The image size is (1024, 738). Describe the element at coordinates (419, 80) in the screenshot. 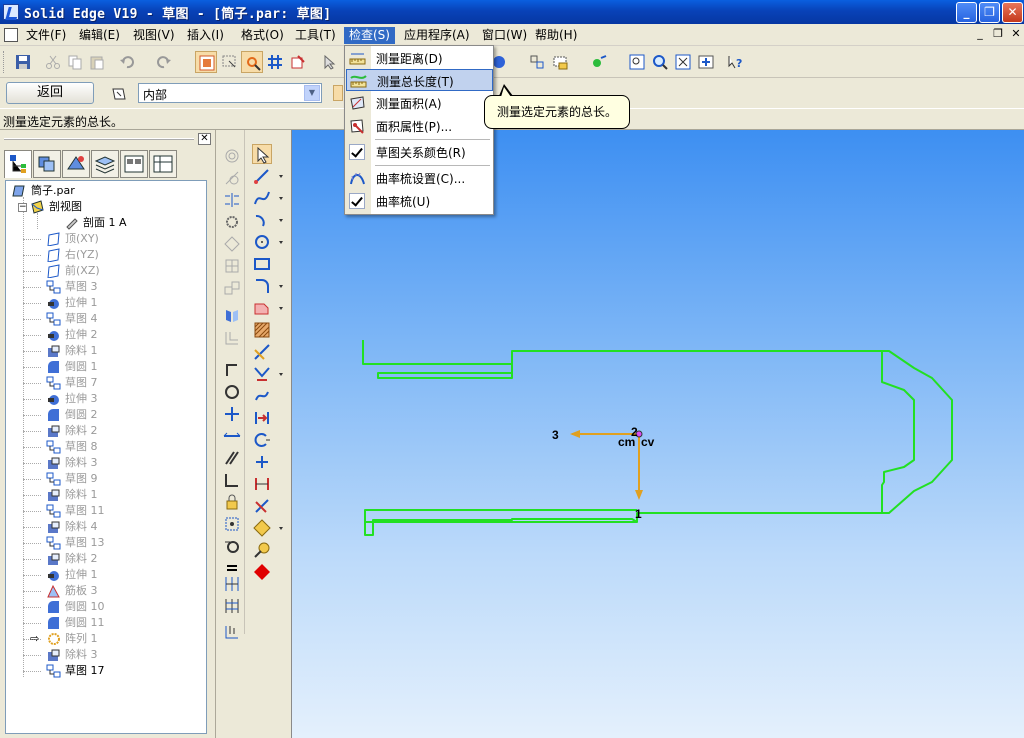

I see `menu-measure-total-length: 测量总长度(T)` at that location.